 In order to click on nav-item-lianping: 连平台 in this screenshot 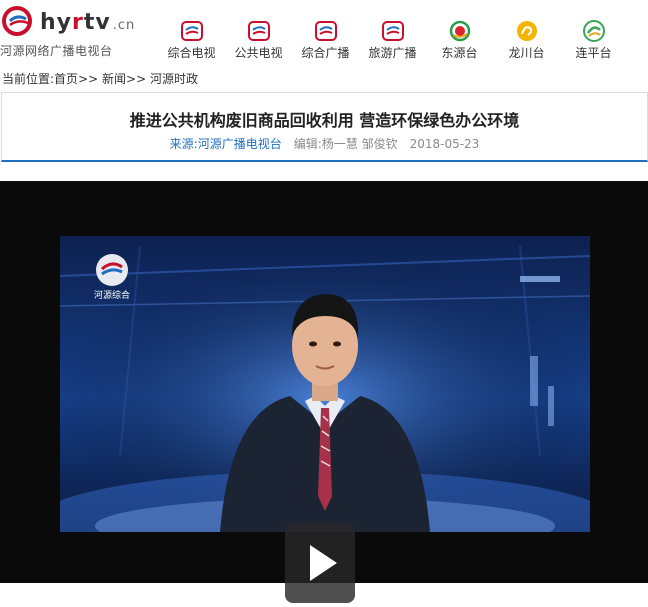, I will do `click(593, 40)`.